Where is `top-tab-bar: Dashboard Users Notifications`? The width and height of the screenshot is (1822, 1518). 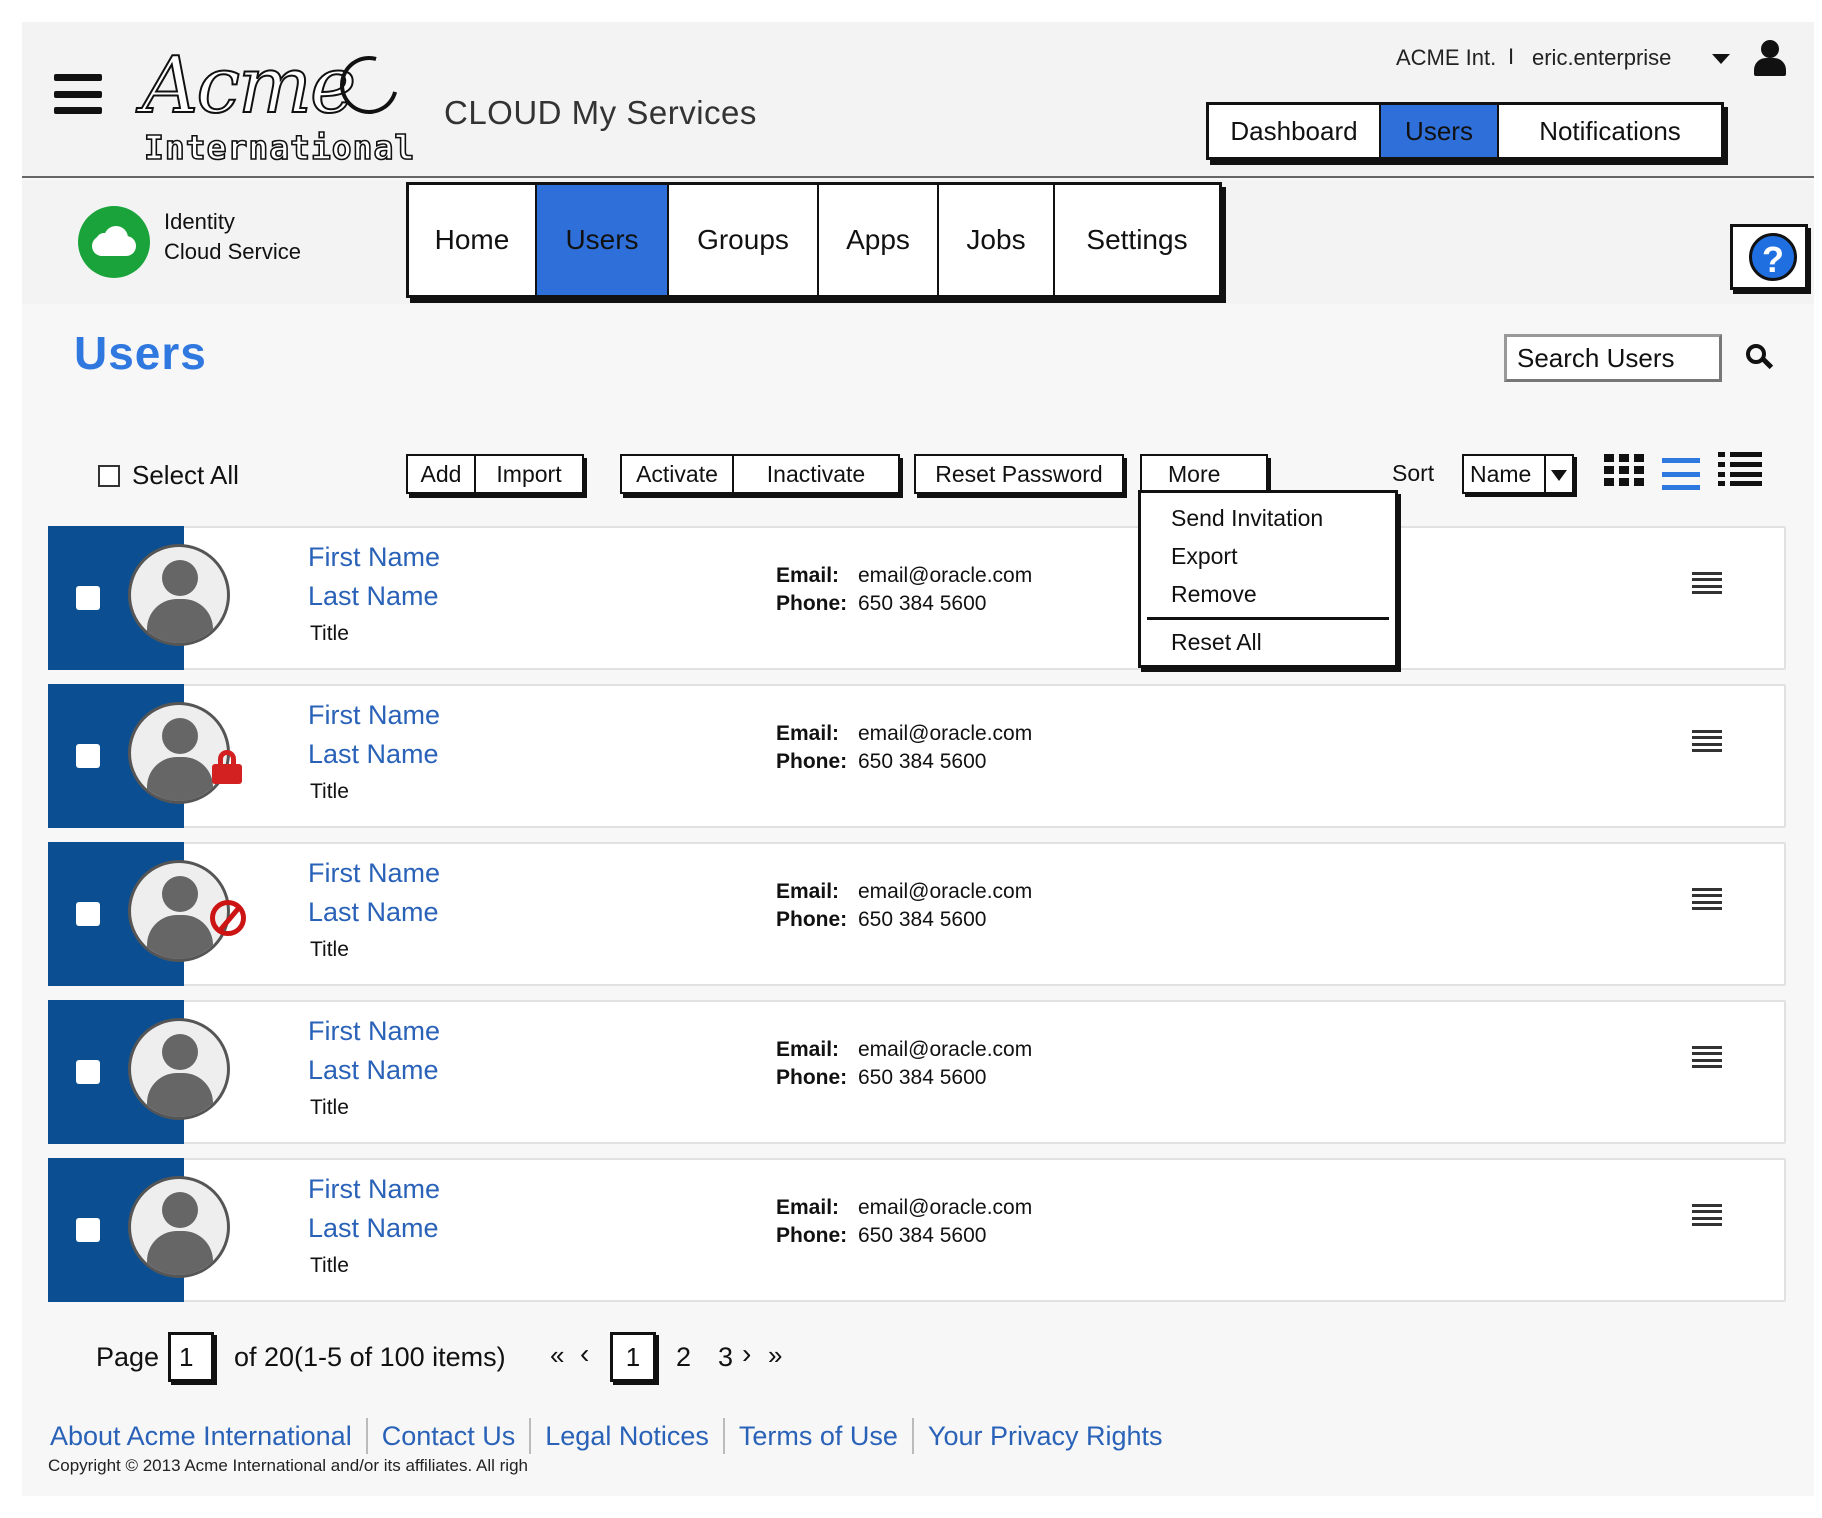 top-tab-bar: Dashboard Users Notifications is located at coordinates (1465, 131).